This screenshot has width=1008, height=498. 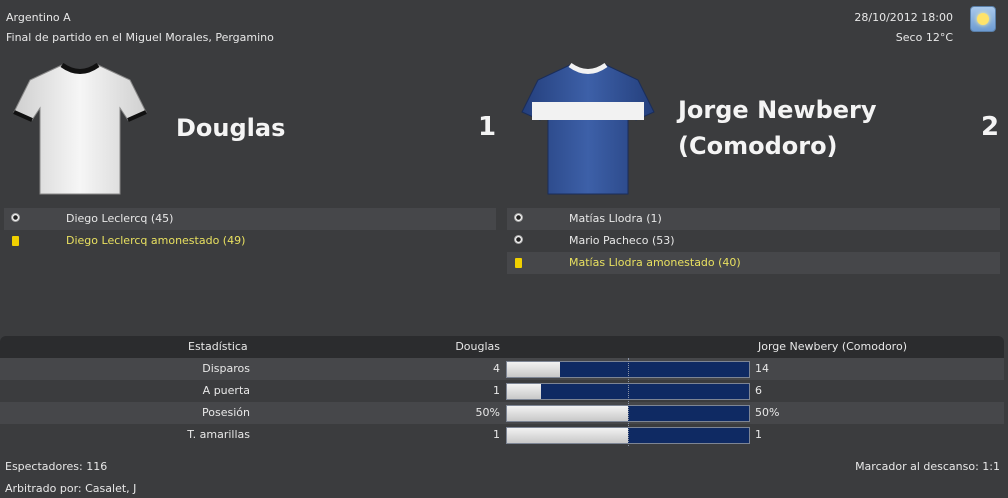 I want to click on spectators-text: Espectadores: 116, so click(x=56, y=466).